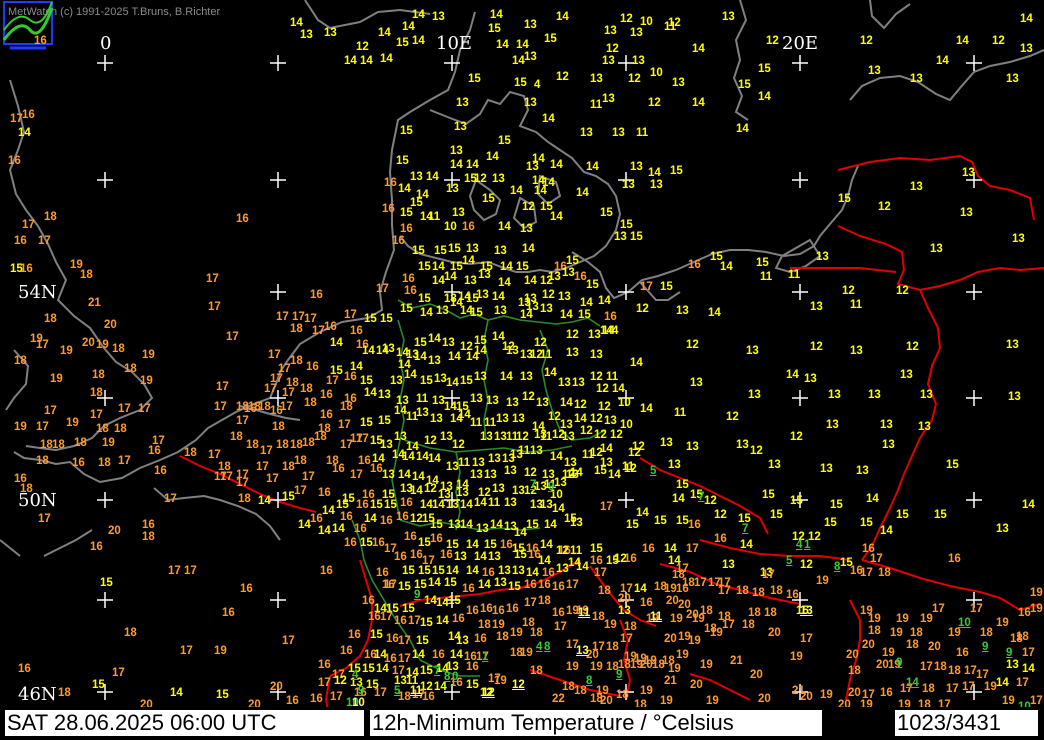 This screenshot has width=1044, height=740. I want to click on station-value: 9, so click(417, 595).